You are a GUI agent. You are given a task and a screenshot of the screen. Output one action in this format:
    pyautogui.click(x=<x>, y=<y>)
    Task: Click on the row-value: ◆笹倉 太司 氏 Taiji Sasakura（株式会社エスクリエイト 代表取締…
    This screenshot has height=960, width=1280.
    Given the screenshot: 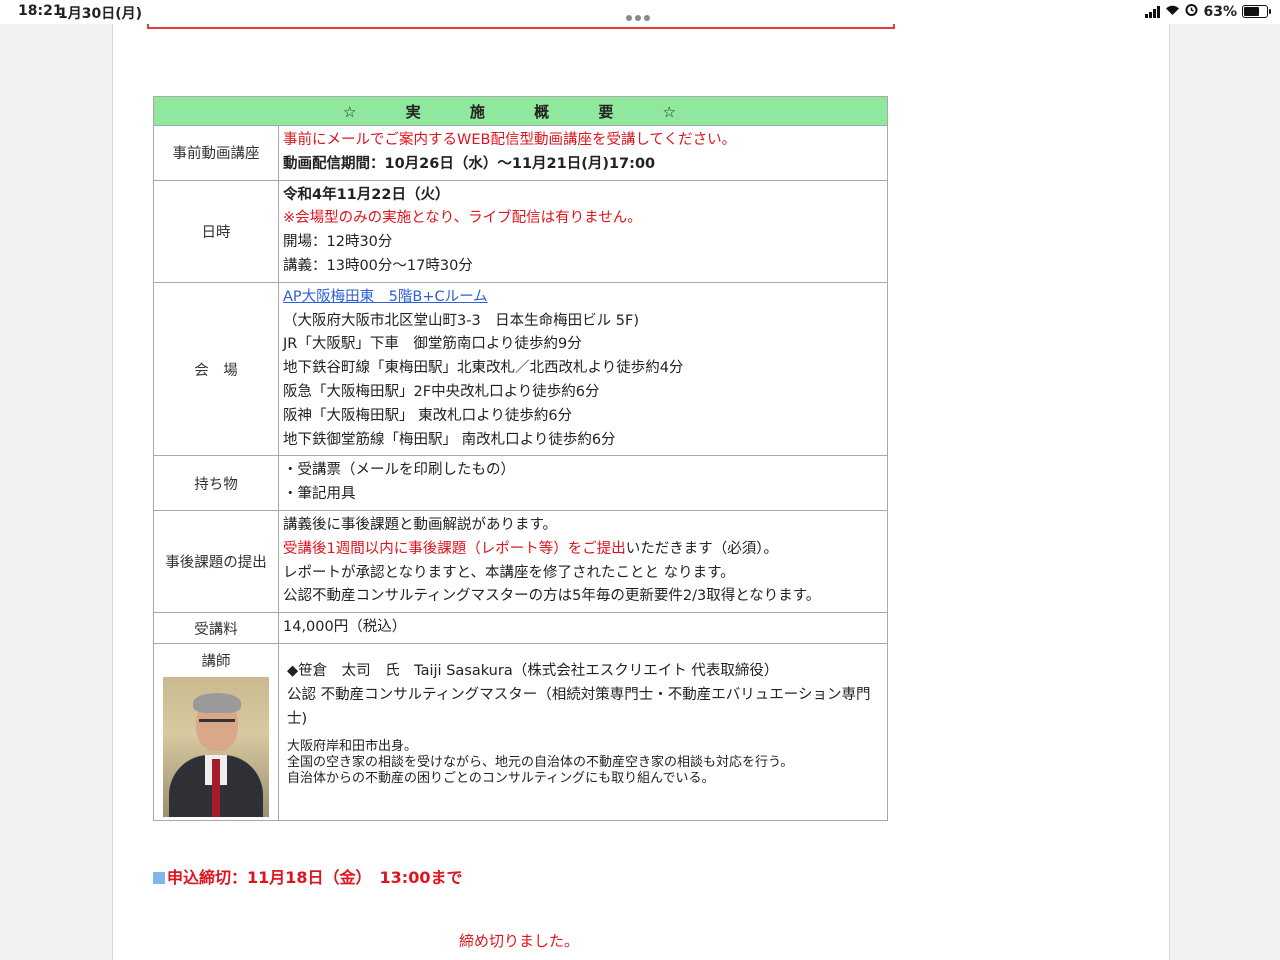 What is the action you would take?
    pyautogui.click(x=583, y=731)
    